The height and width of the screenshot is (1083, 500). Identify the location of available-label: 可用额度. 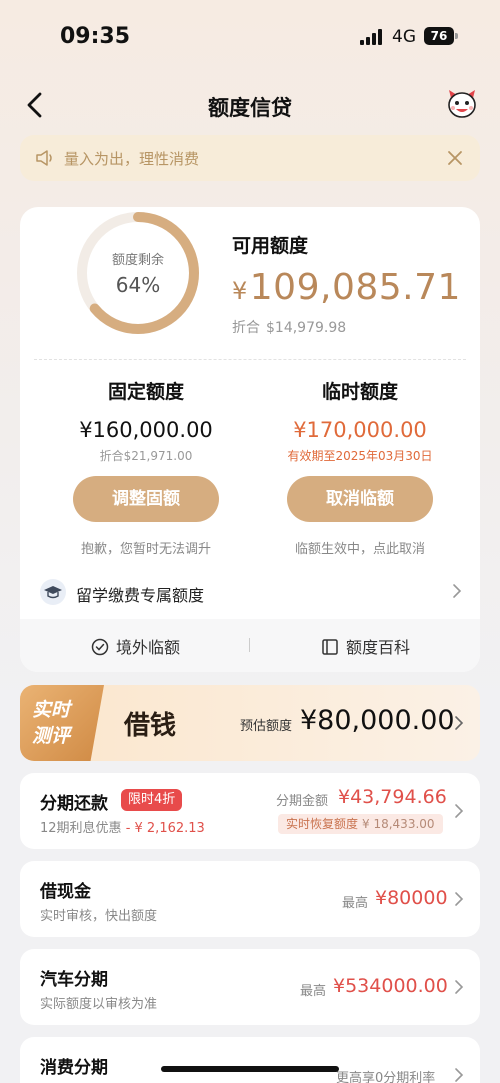
(270, 246).